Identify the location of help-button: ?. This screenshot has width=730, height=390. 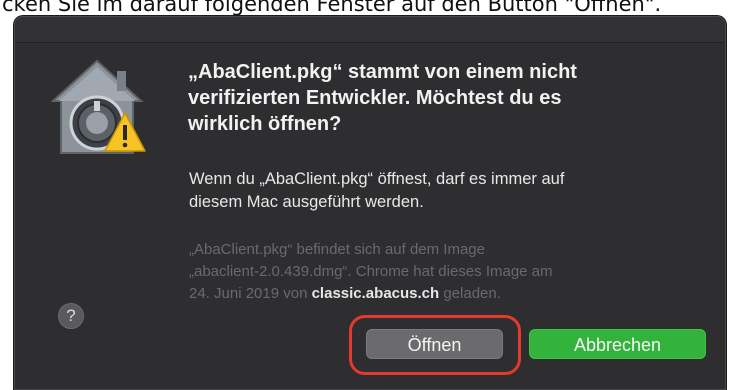
(71, 316).